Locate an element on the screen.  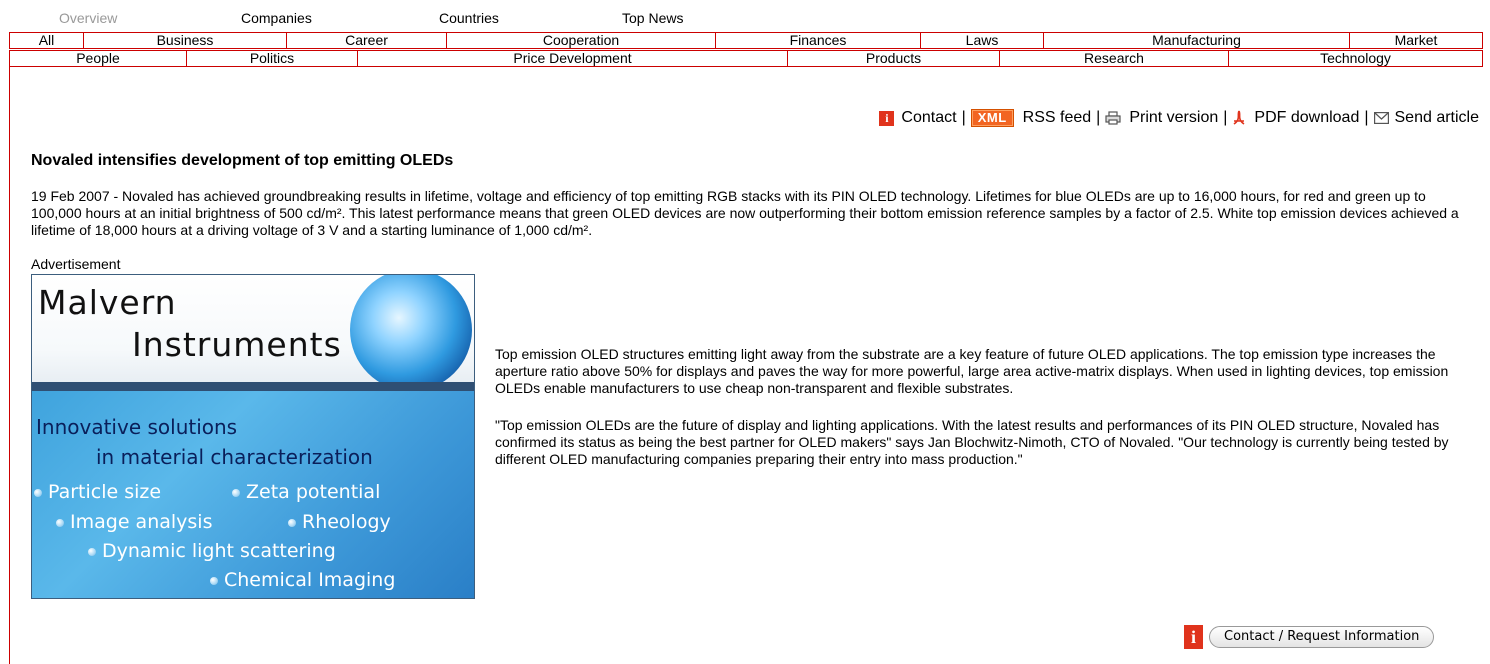
print-version-link: Print version is located at coordinates (1161, 118).